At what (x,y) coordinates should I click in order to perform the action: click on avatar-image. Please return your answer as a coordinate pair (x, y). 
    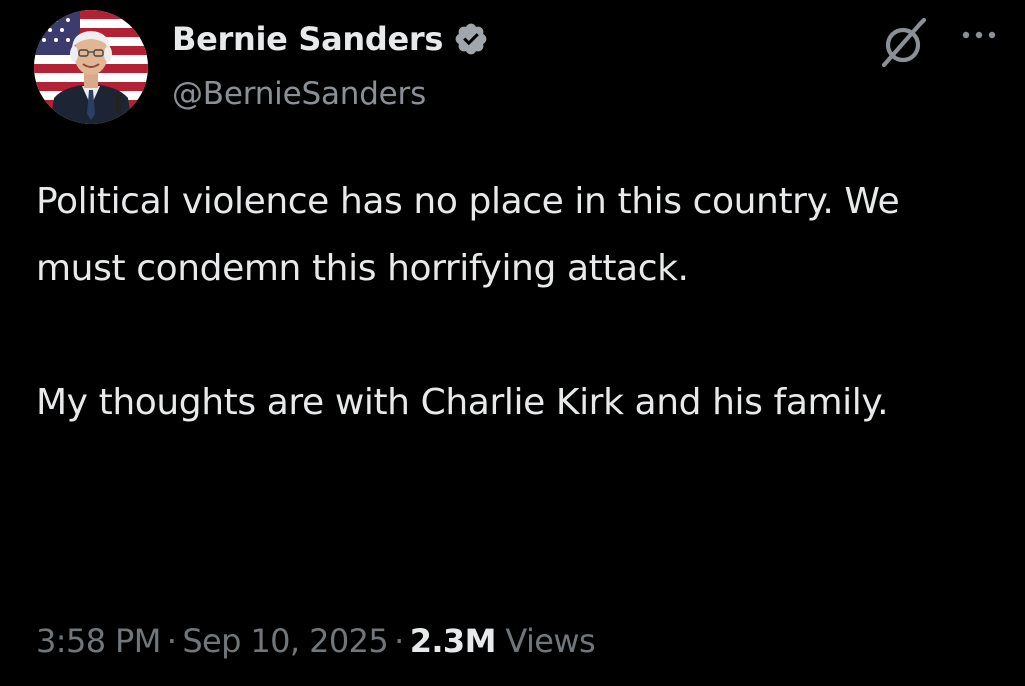
    Looking at the image, I should click on (91, 67).